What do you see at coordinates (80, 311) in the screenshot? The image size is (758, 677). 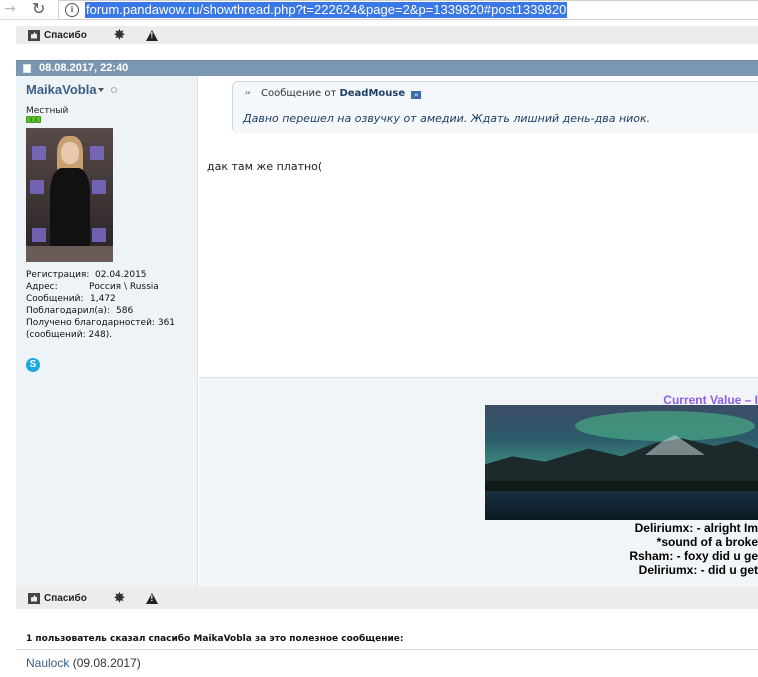 I see `stat-row: Поблагодарил(а): 586` at bounding box center [80, 311].